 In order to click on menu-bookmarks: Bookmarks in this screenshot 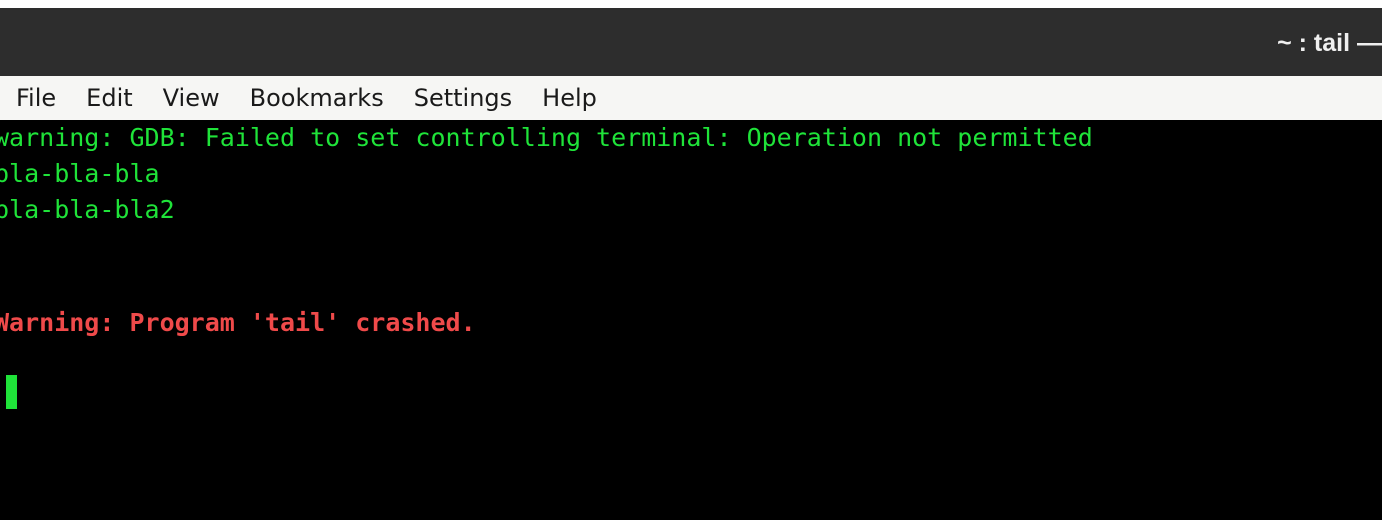, I will do `click(317, 98)`.